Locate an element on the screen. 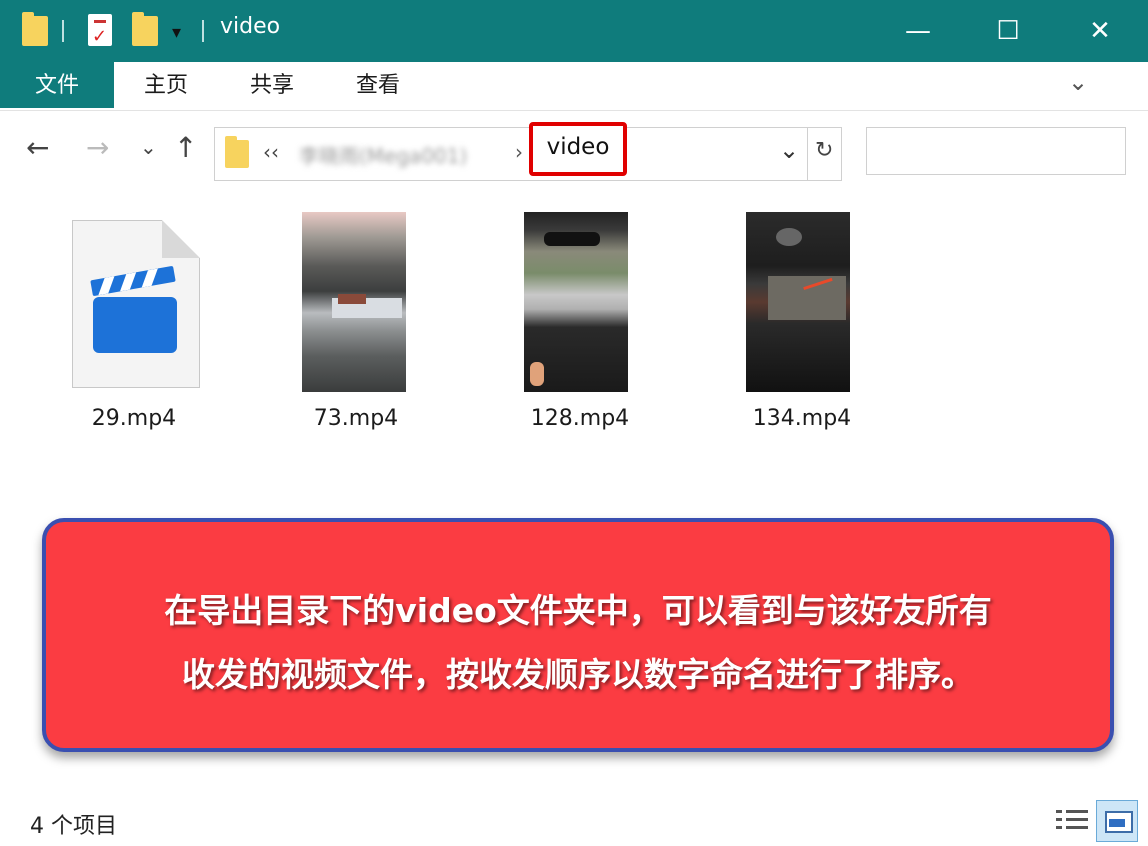  new-folder-icon is located at coordinates (145, 29).